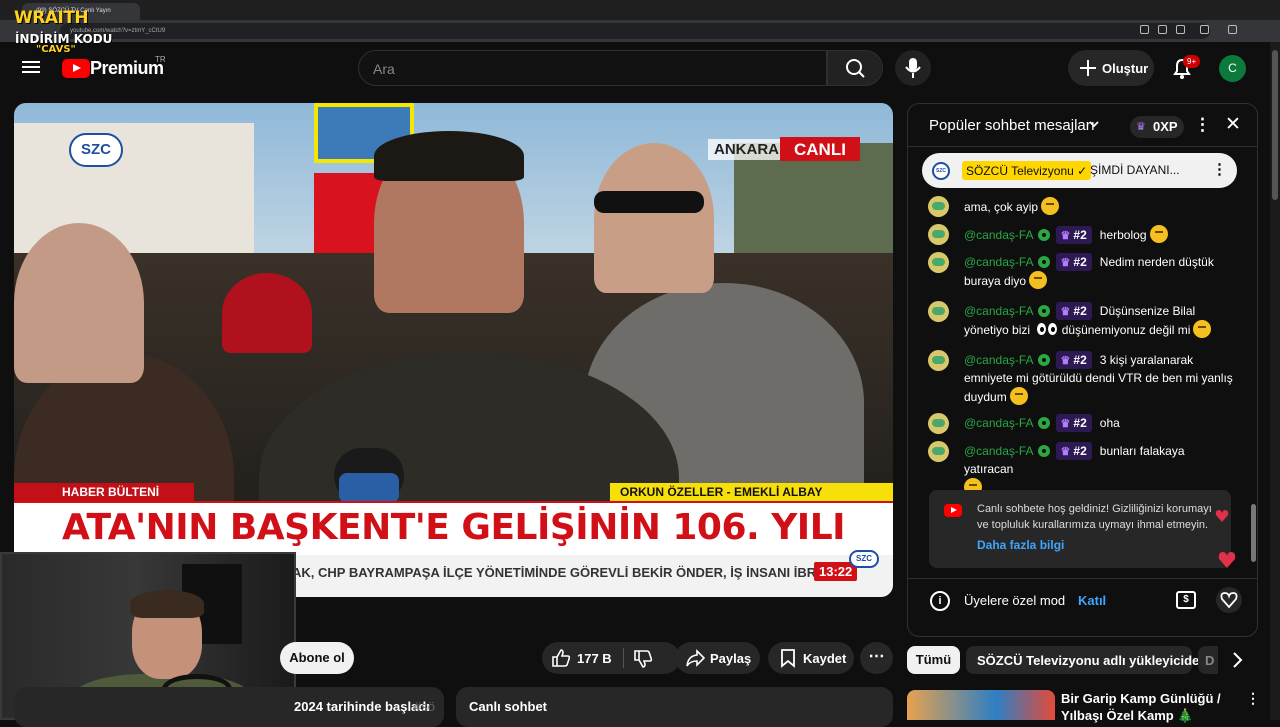 The width and height of the screenshot is (1280, 727). What do you see at coordinates (1275, 125) in the screenshot?
I see `page-scrollbar-thumb` at bounding box center [1275, 125].